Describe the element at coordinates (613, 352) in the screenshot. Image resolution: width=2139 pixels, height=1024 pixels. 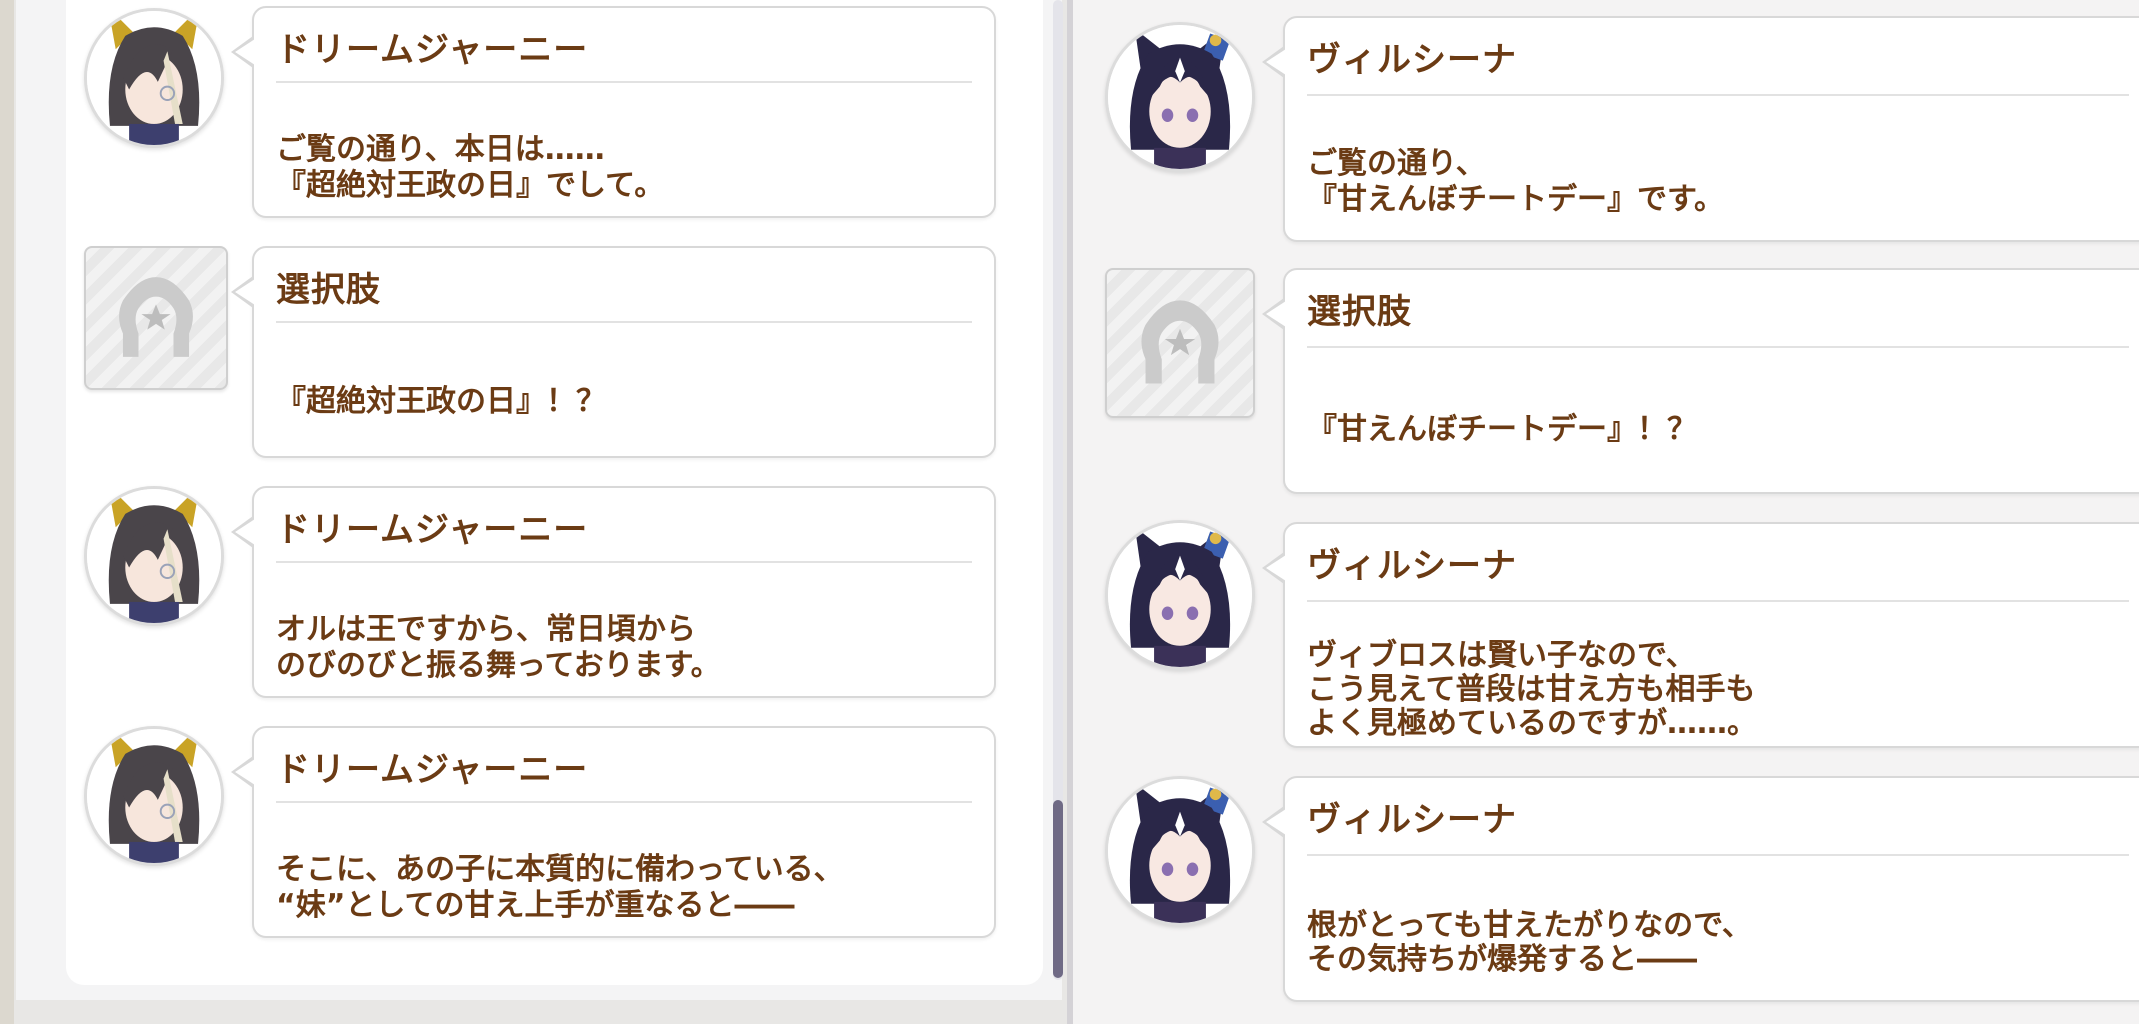
I see `choice-bubble: 選択肢 『超絶対王政の日』！？` at that location.